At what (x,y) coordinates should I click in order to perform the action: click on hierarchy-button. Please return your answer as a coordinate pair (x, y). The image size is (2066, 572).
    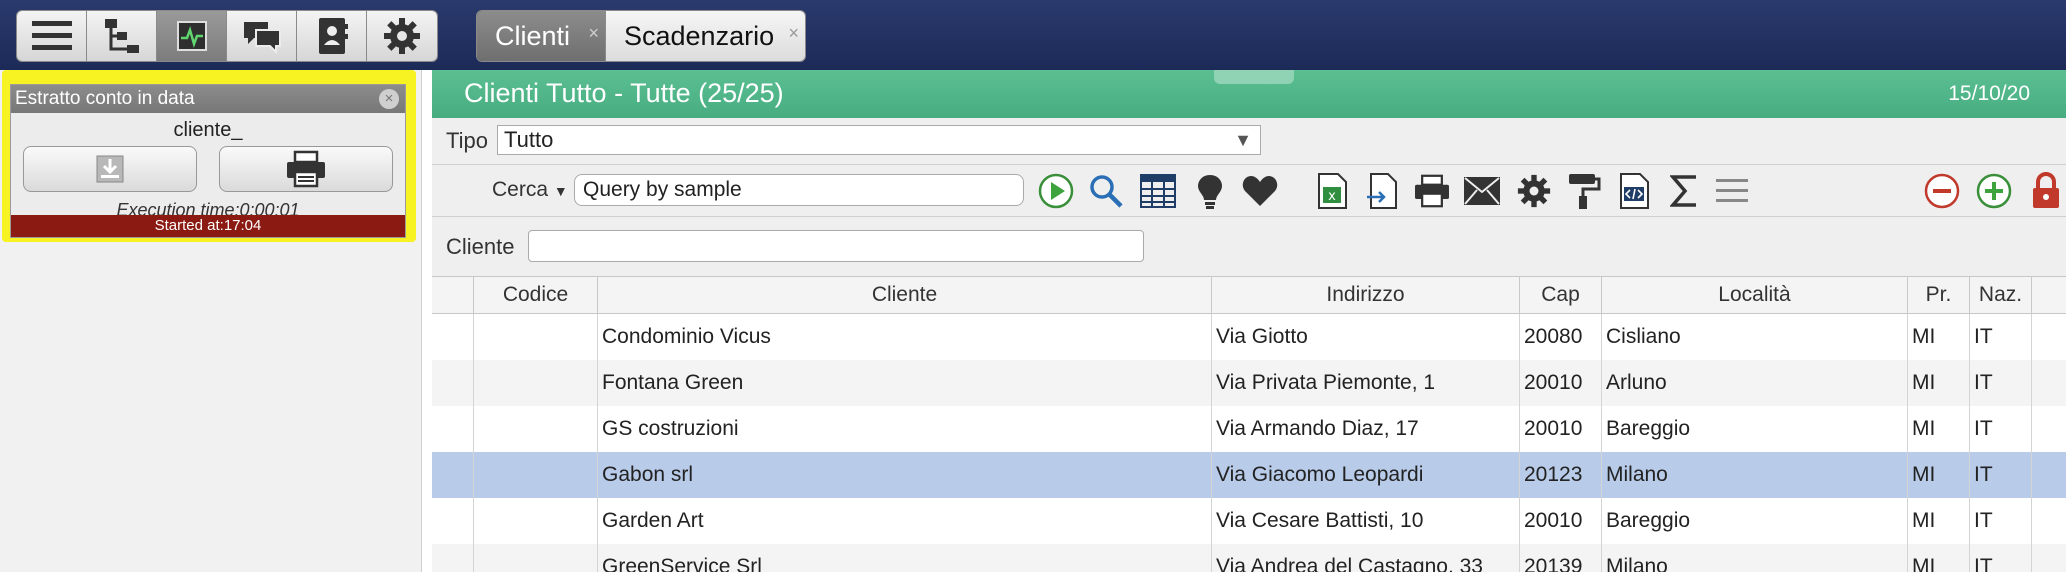
    Looking at the image, I should click on (122, 36).